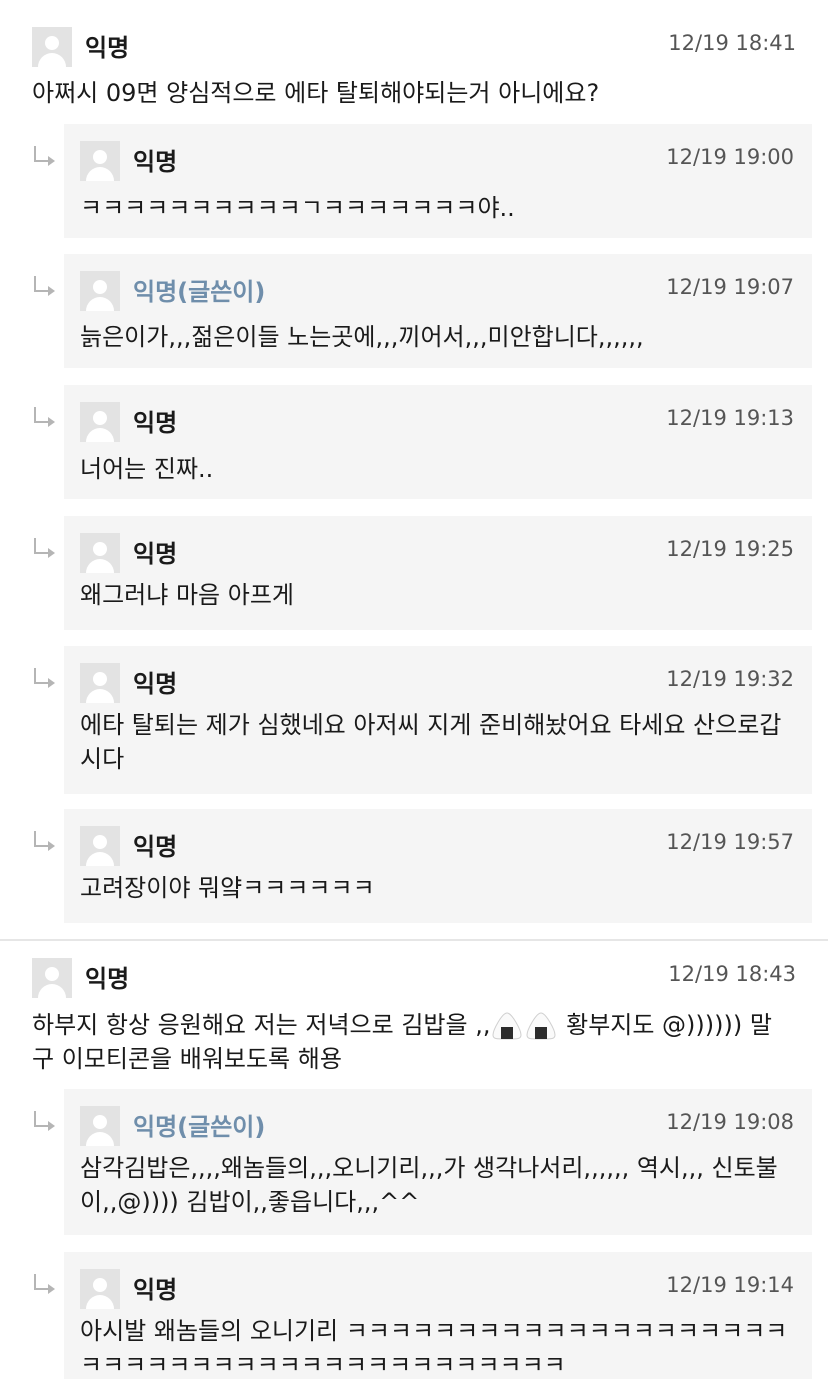 The height and width of the screenshot is (1379, 828). I want to click on comment-text-start: 하부지 항상 응원해요 저는 저녁으로 김밥을 ,,, so click(261, 1025).